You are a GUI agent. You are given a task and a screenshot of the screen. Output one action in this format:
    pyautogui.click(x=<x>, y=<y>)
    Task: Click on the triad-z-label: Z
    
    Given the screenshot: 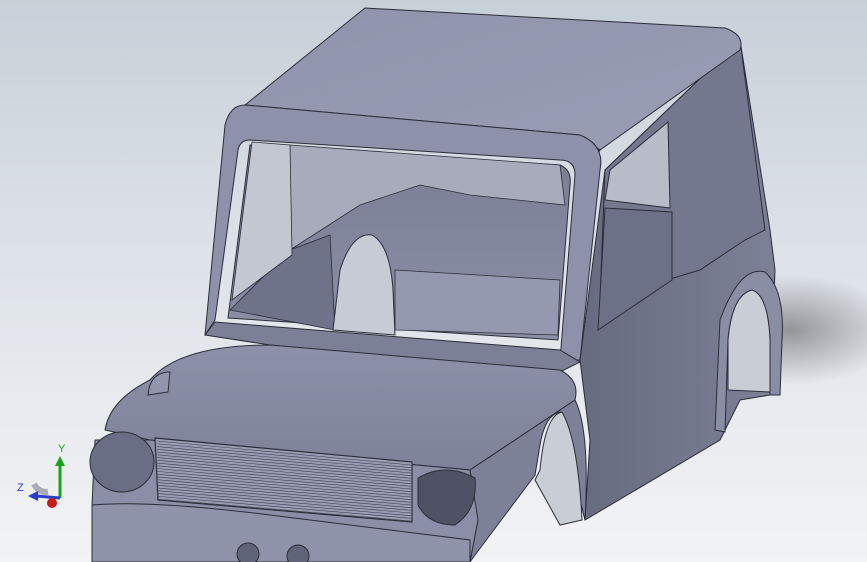 What is the action you would take?
    pyautogui.click(x=20, y=488)
    